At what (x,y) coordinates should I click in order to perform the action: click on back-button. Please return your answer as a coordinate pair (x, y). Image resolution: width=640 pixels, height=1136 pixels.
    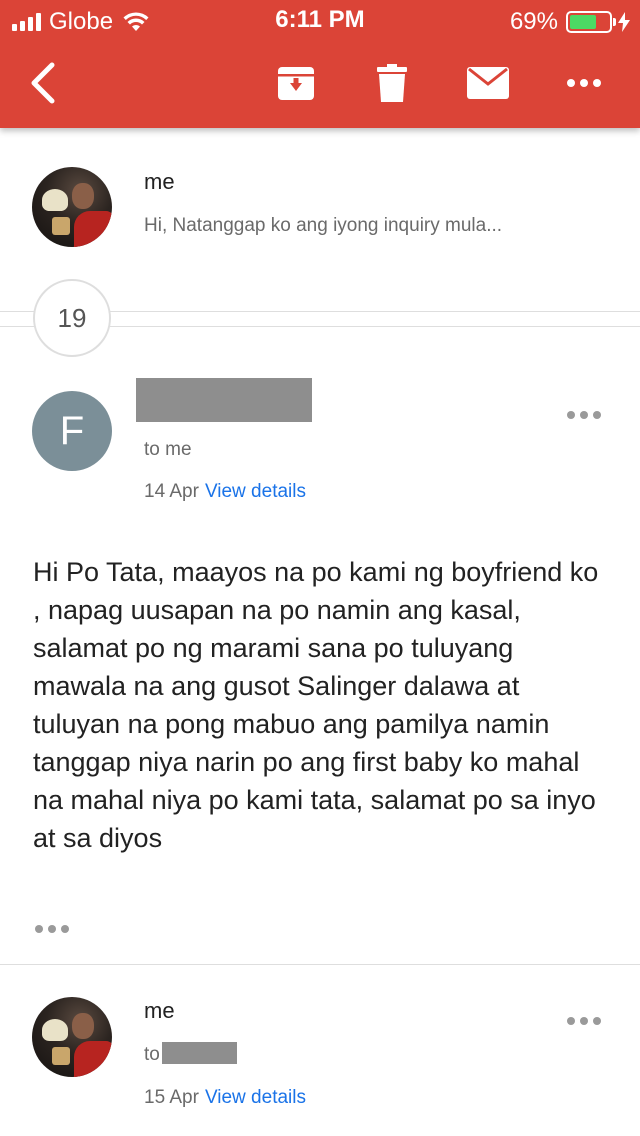
    Looking at the image, I should click on (43, 83).